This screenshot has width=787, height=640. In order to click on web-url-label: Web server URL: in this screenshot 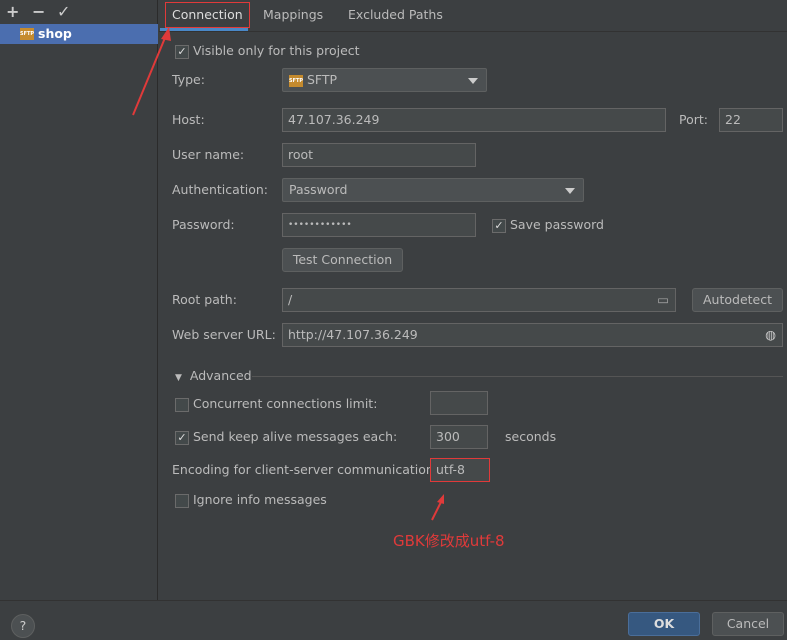, I will do `click(224, 334)`.